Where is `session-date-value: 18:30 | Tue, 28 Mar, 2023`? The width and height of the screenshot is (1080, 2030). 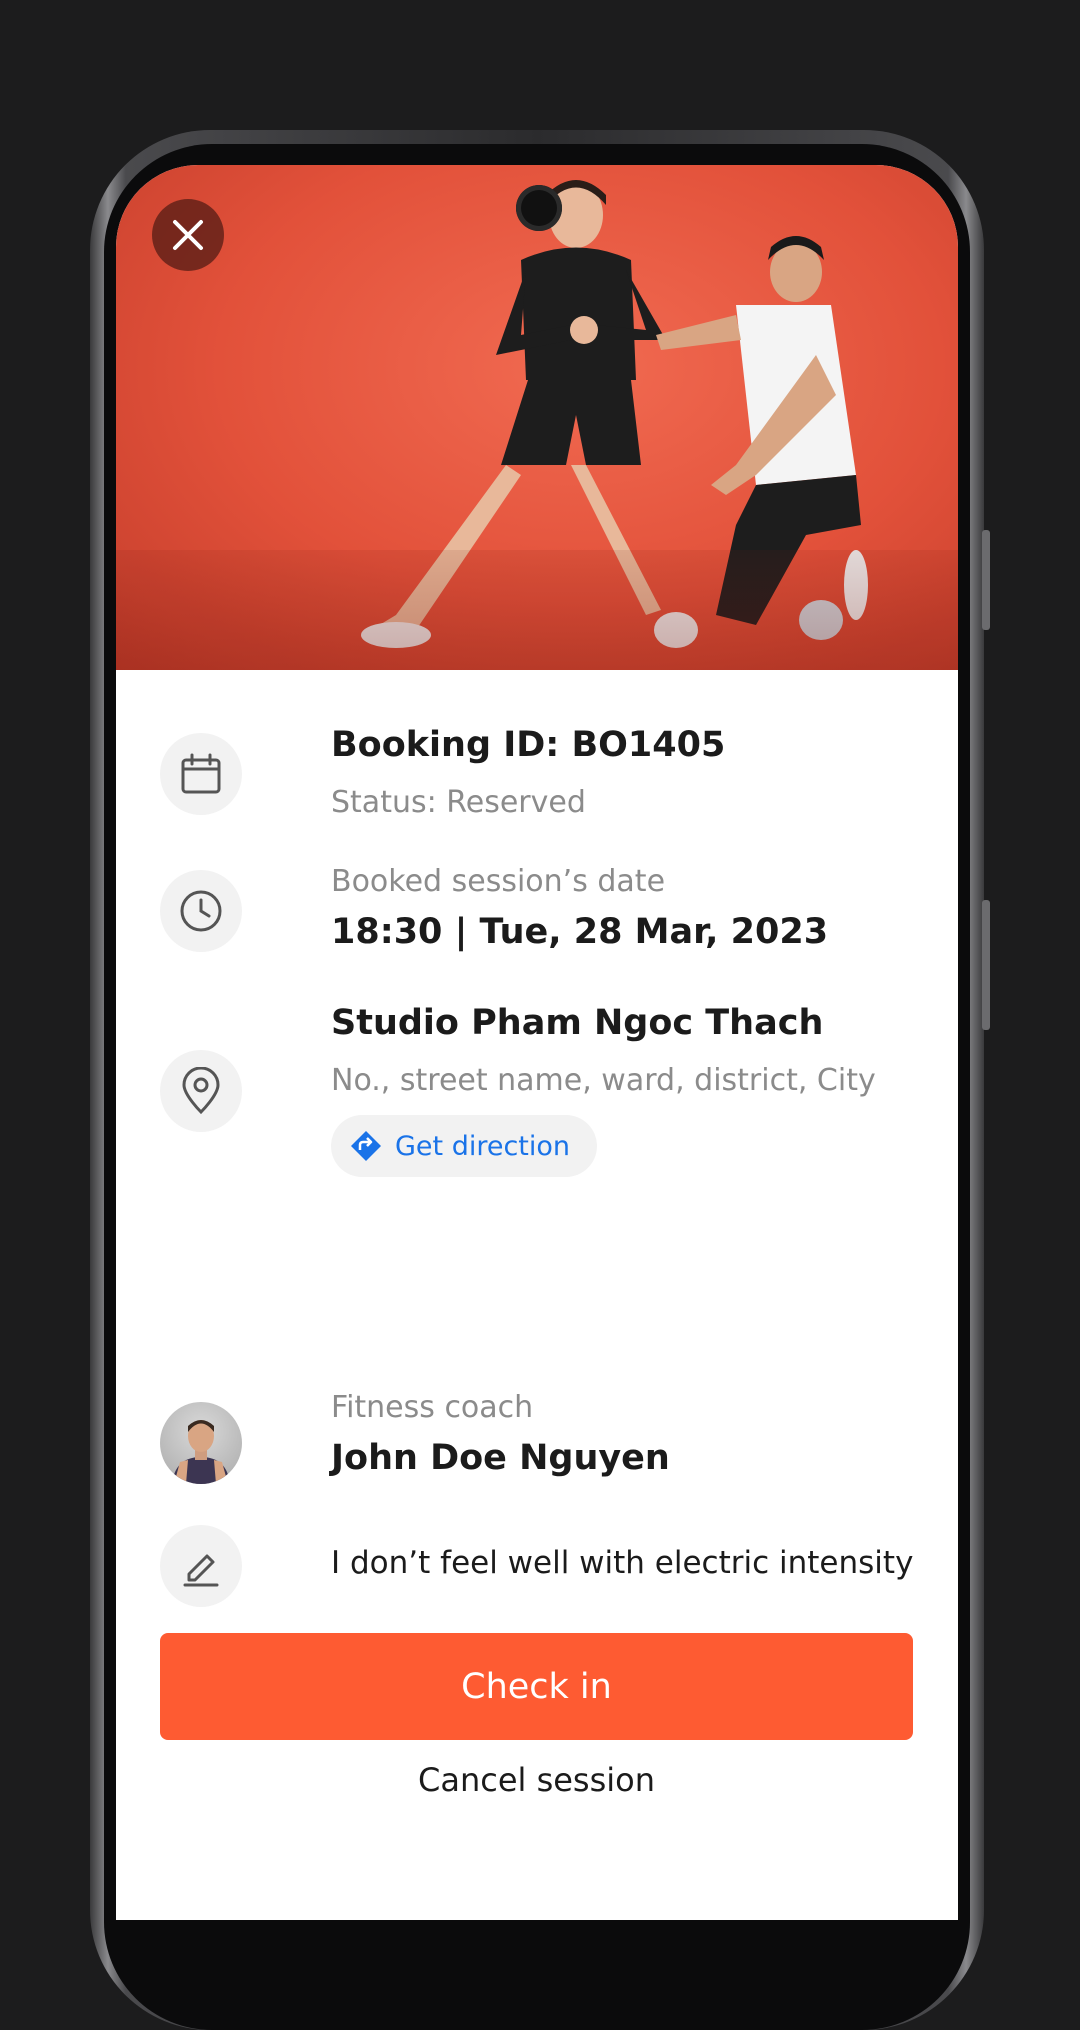
session-date-value: 18:30 | Tue, 28 Mar, 2023 is located at coordinates (580, 932).